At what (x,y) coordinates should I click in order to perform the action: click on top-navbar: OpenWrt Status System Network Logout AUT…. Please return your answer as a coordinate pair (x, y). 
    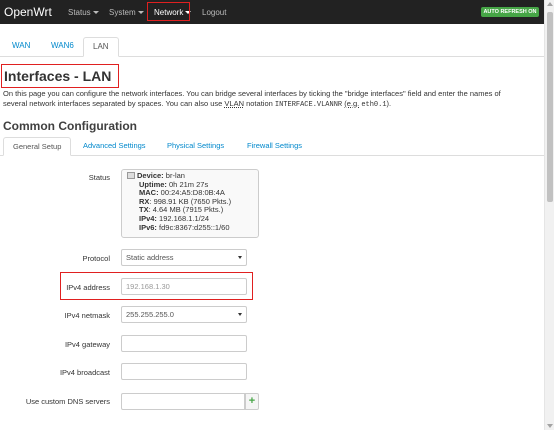
    Looking at the image, I should click on (272, 12).